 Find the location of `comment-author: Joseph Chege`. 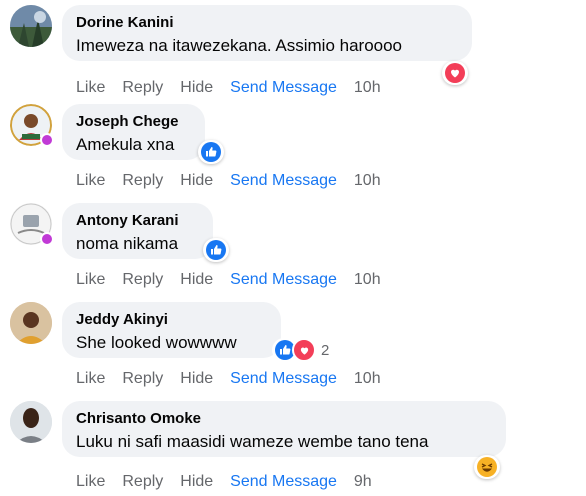

comment-author: Joseph Chege is located at coordinates (133, 121).